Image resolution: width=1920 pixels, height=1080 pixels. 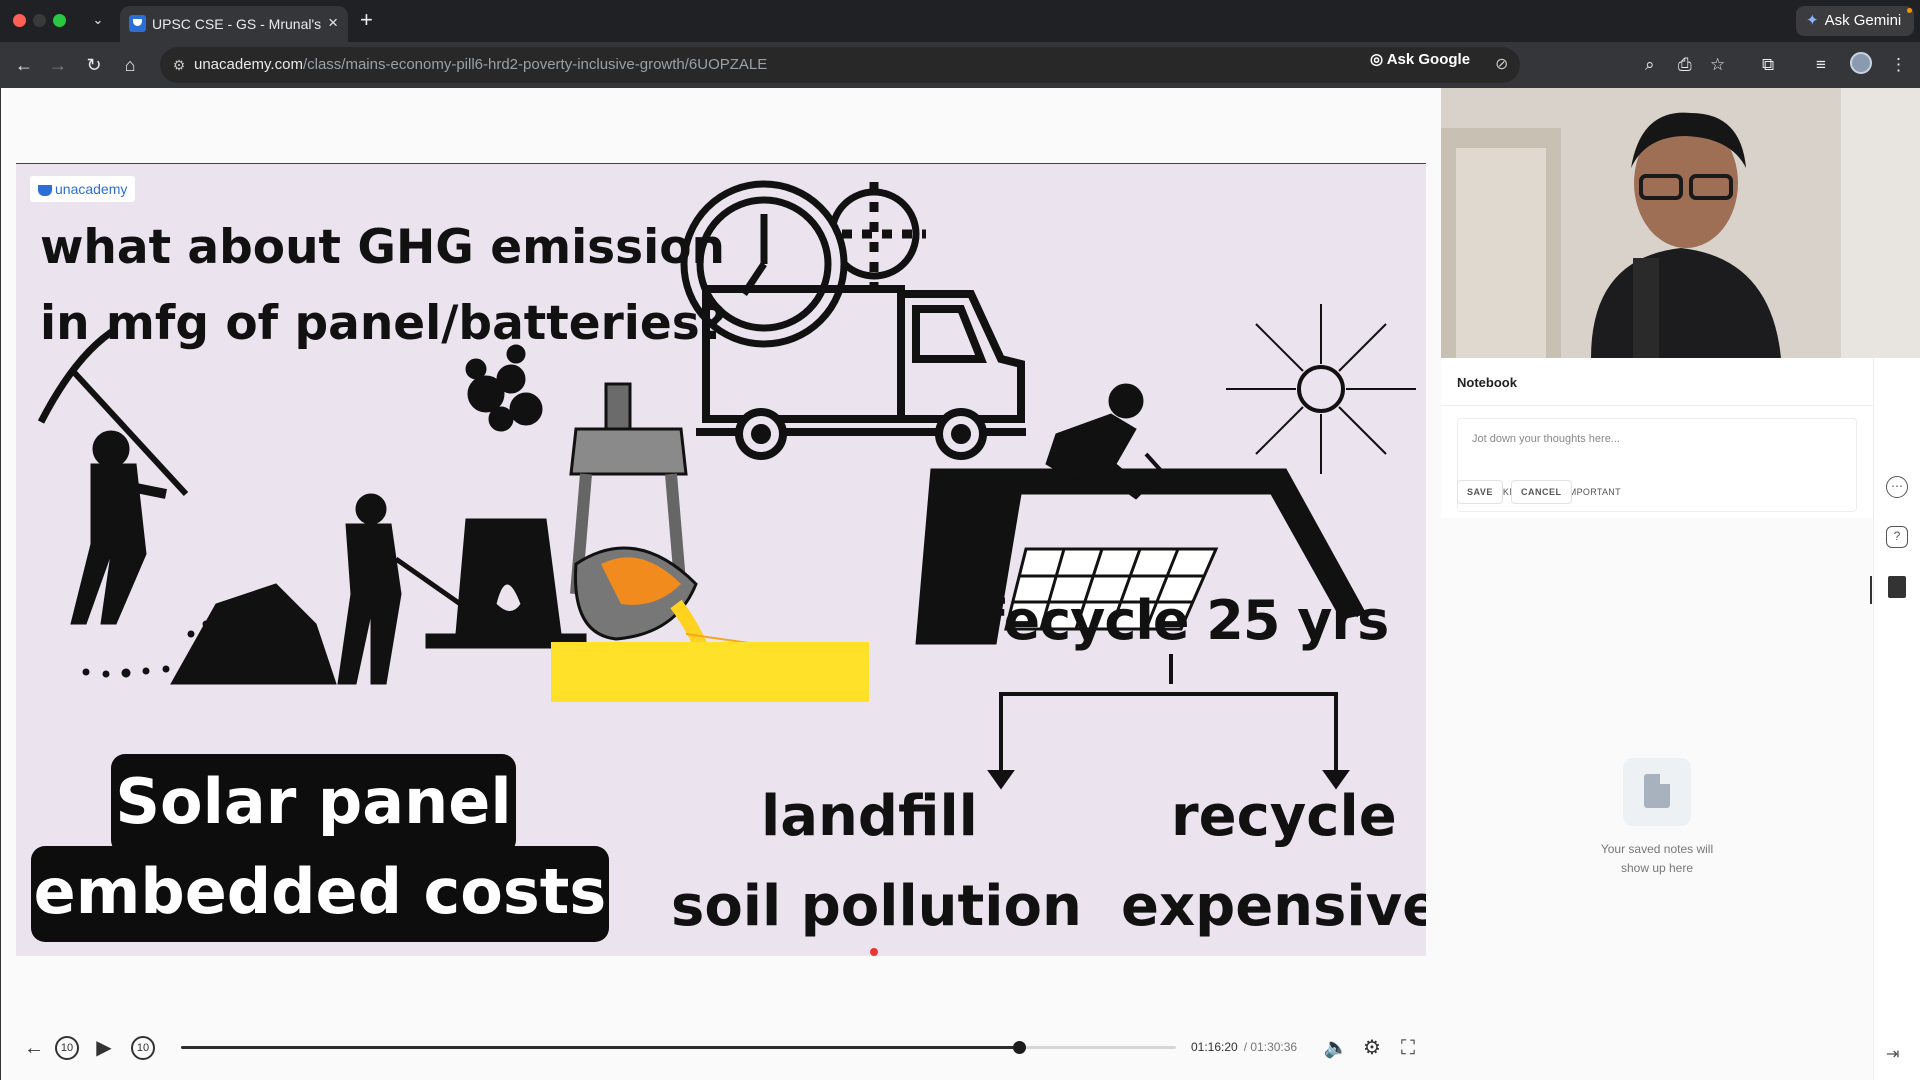 What do you see at coordinates (1593, 492) in the screenshot?
I see `important-label: IMPORTANT` at bounding box center [1593, 492].